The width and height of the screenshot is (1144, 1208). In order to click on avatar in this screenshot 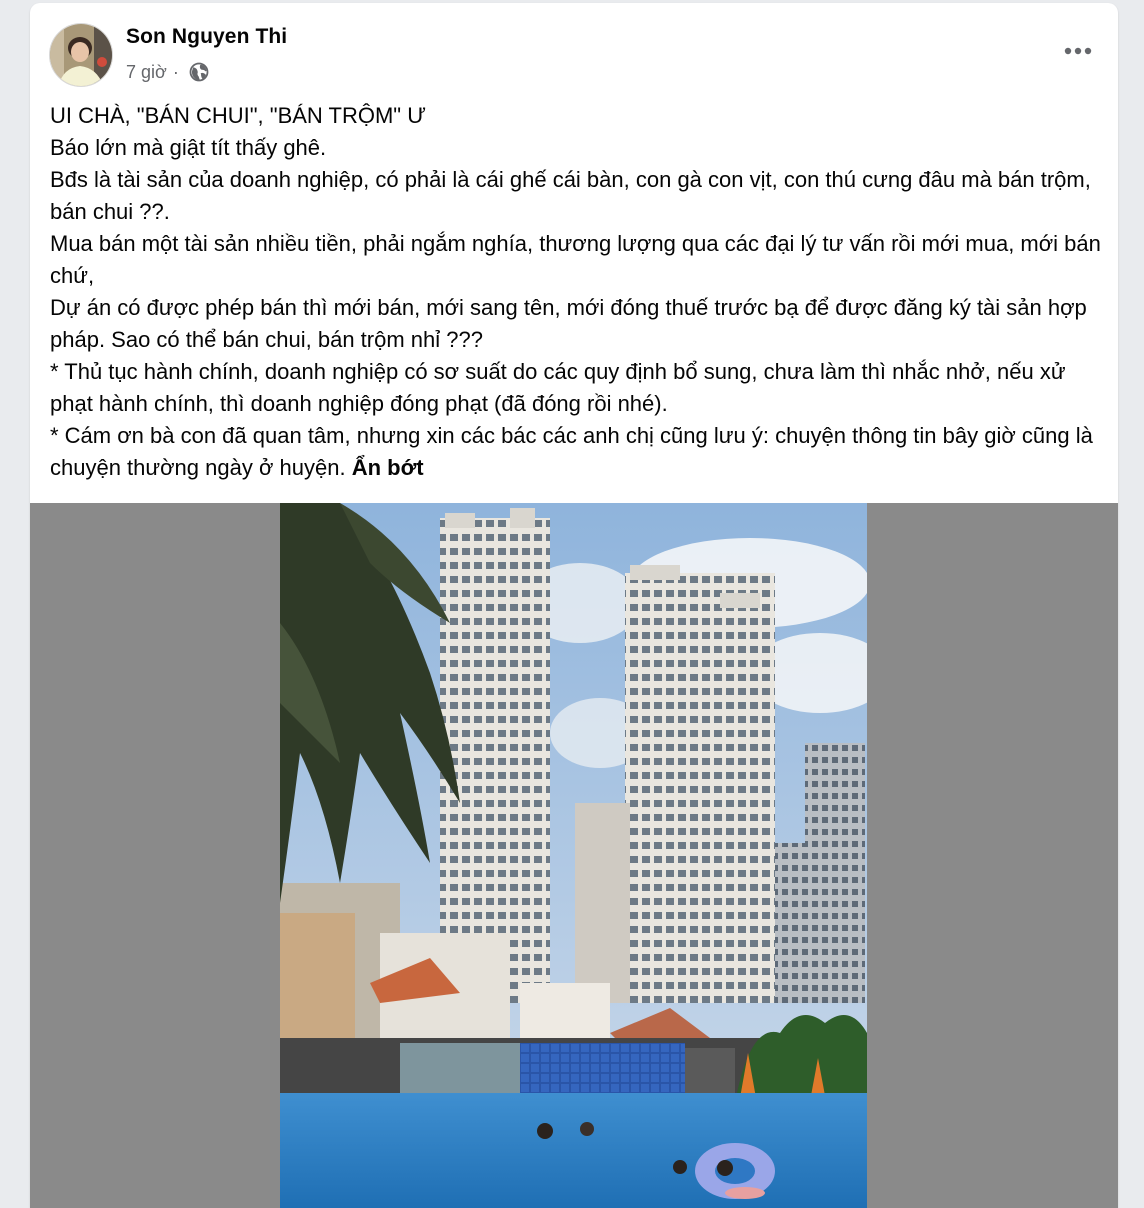, I will do `click(81, 55)`.